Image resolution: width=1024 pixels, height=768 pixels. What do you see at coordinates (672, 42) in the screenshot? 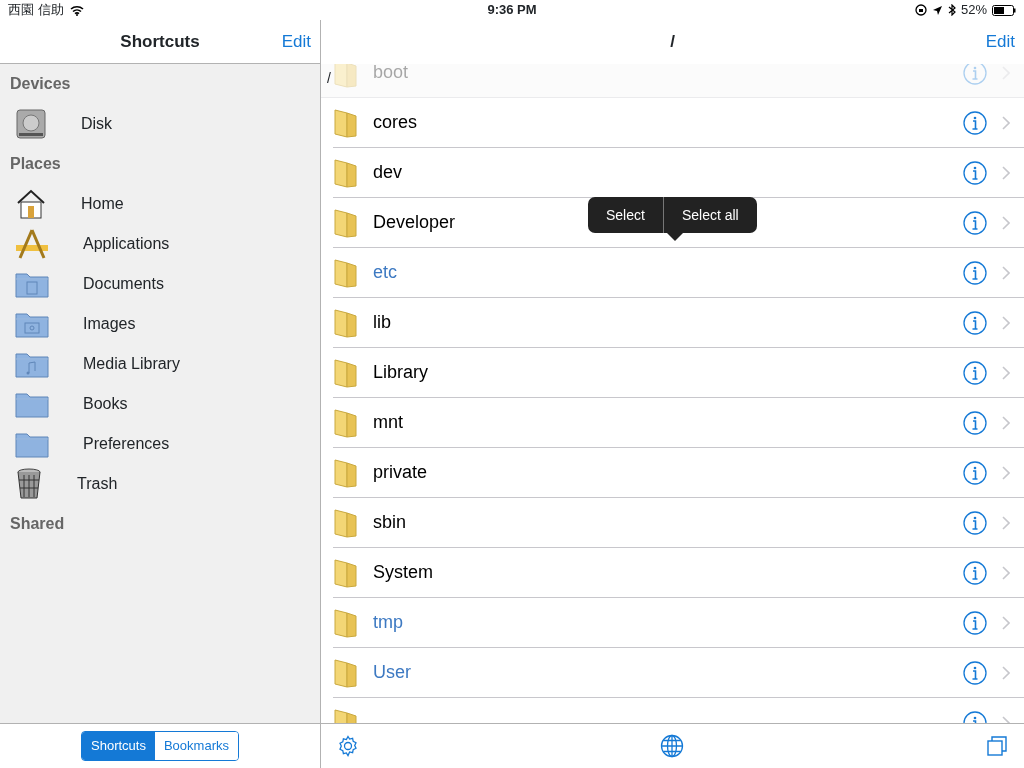
I see `folder-title: /` at bounding box center [672, 42].